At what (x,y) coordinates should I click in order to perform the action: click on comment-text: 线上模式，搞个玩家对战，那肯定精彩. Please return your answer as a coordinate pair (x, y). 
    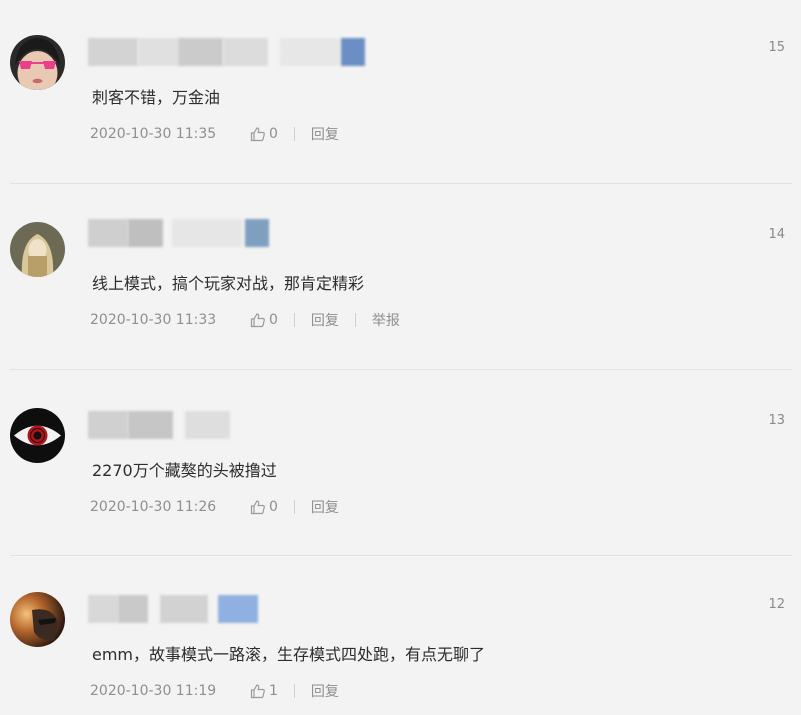
    Looking at the image, I should click on (228, 283).